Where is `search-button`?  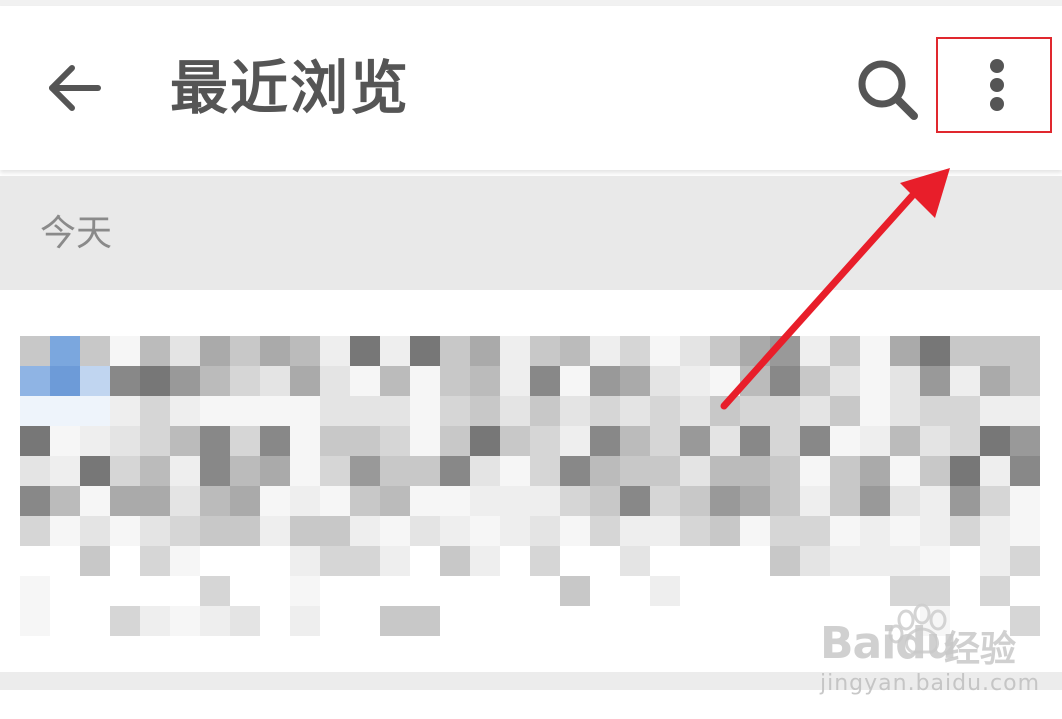 search-button is located at coordinates (888, 90).